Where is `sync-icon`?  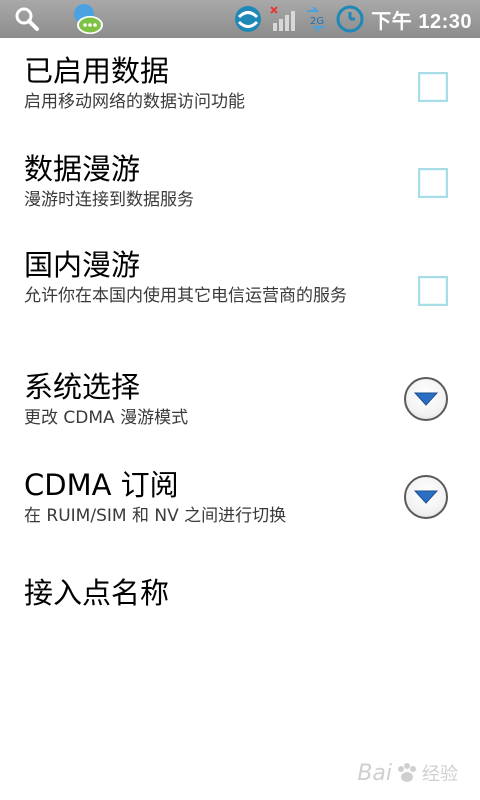 sync-icon is located at coordinates (248, 19).